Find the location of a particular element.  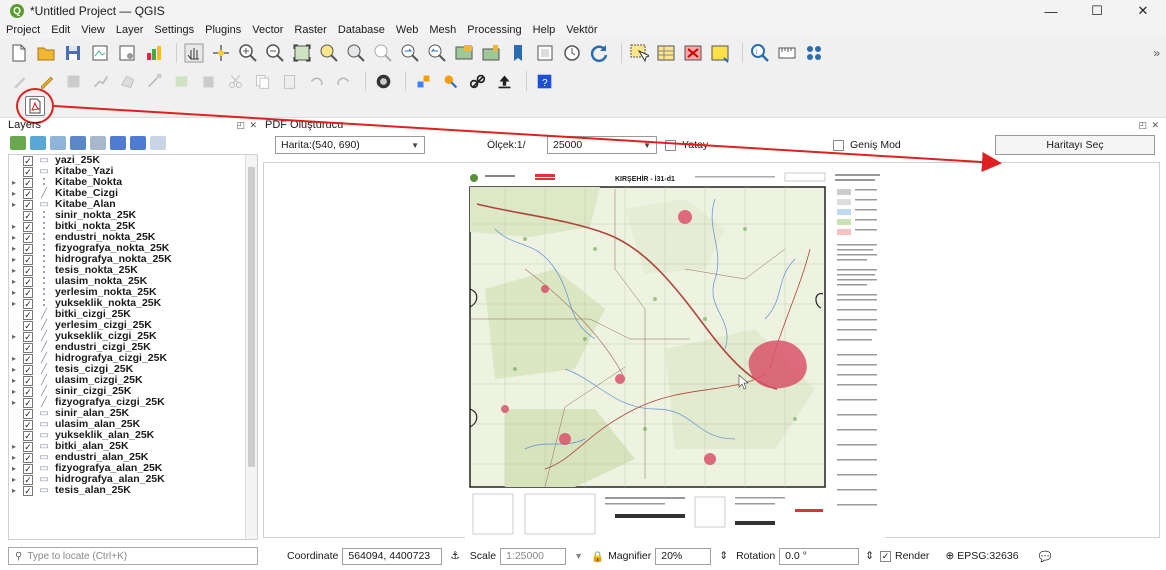

zoom-to-layer-icon is located at coordinates (356, 53).